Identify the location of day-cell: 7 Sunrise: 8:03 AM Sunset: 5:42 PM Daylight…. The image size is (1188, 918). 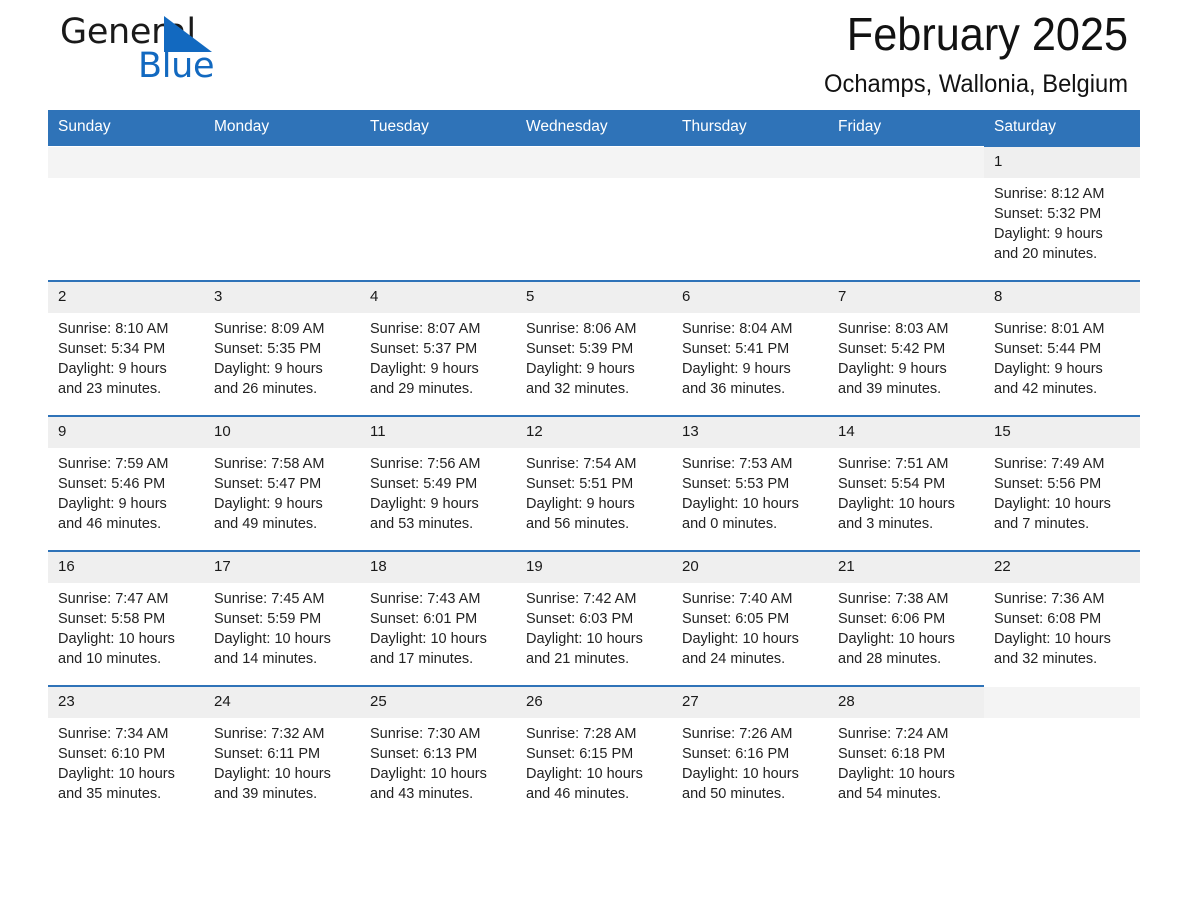
(906, 348).